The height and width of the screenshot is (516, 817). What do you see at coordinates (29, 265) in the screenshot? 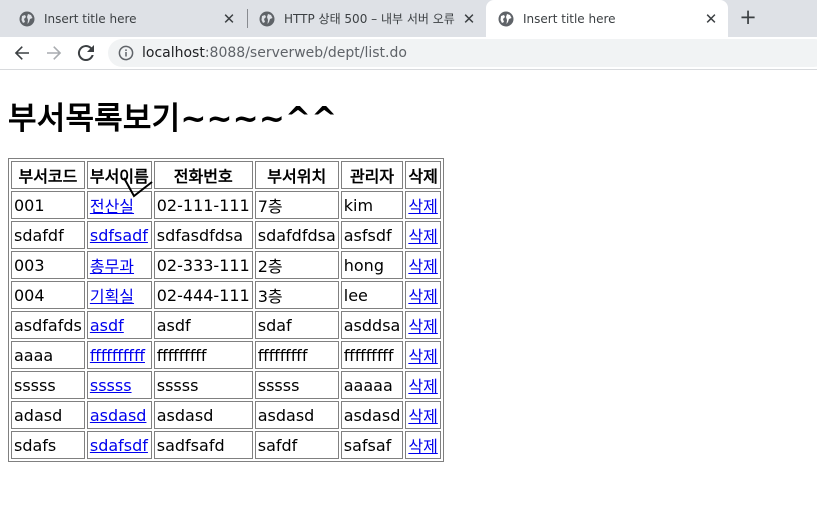
I see `cell-dept-code: 003` at bounding box center [29, 265].